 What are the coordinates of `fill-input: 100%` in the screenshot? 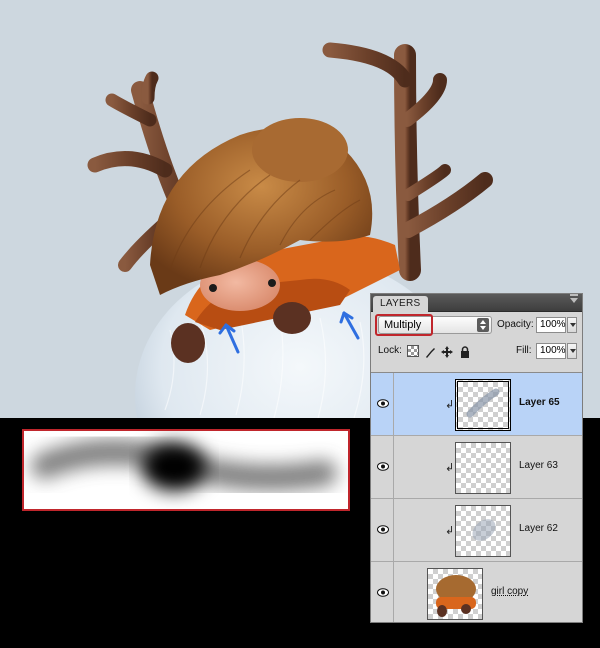 It's located at (551, 351).